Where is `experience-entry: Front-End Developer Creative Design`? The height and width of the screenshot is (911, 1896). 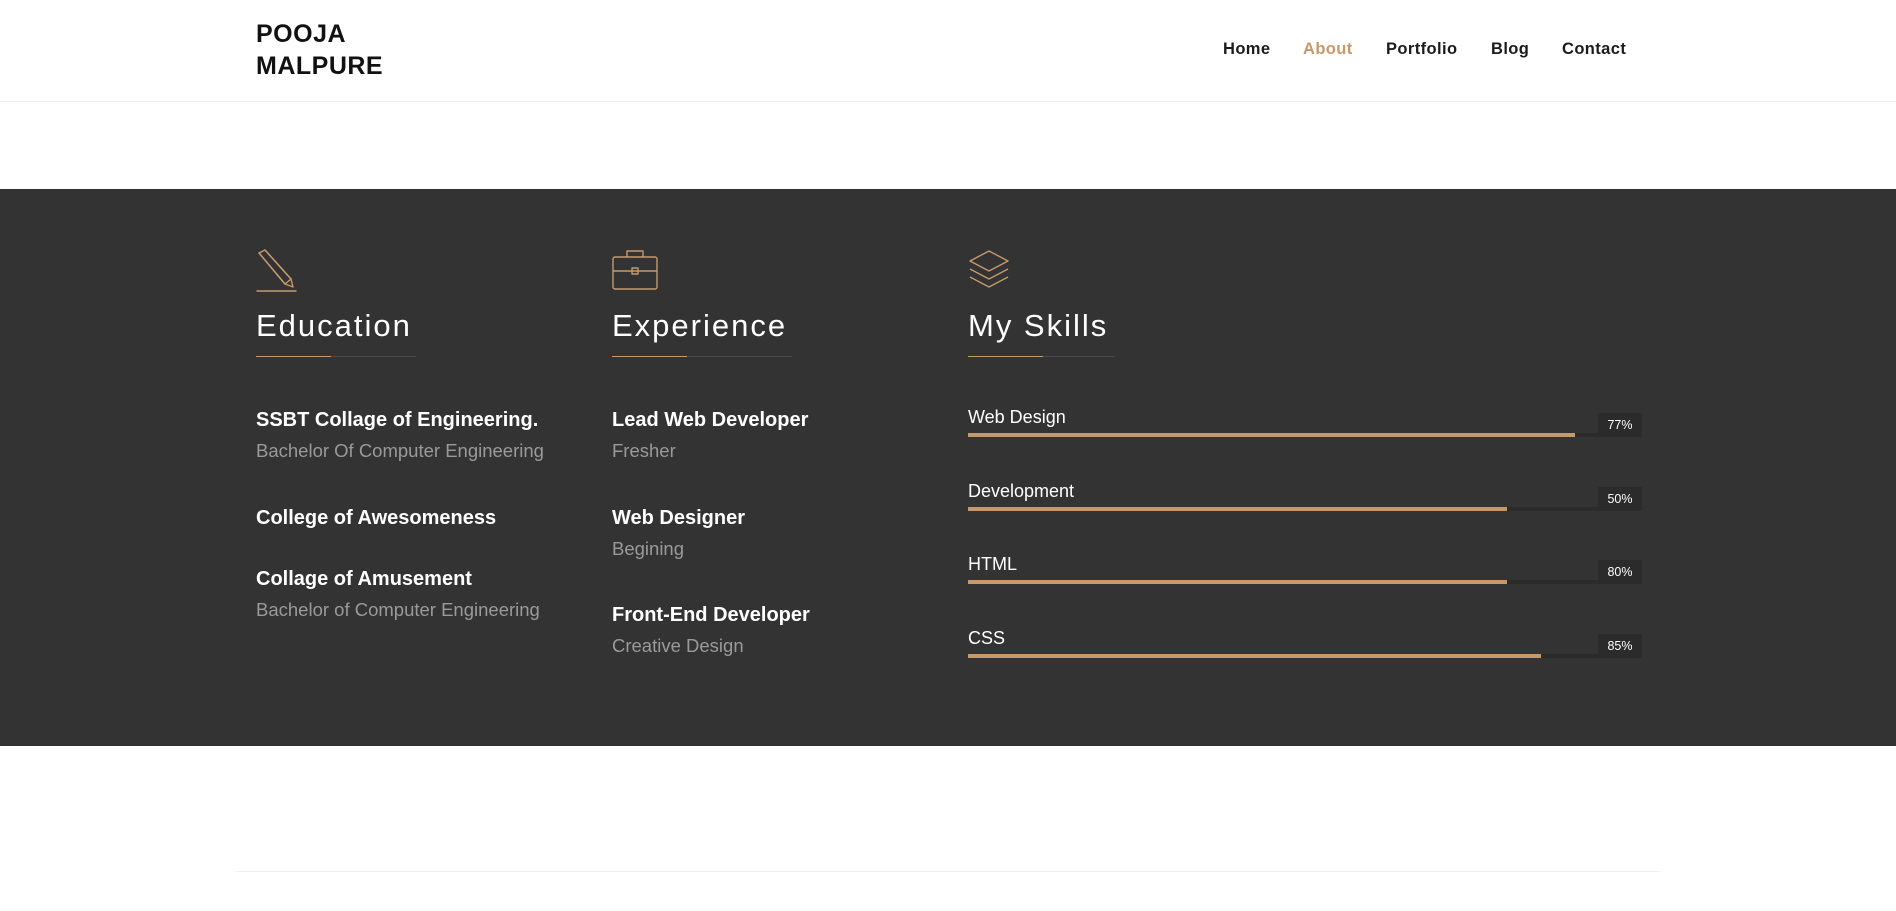 experience-entry: Front-End Developer Creative Design is located at coordinates (782, 630).